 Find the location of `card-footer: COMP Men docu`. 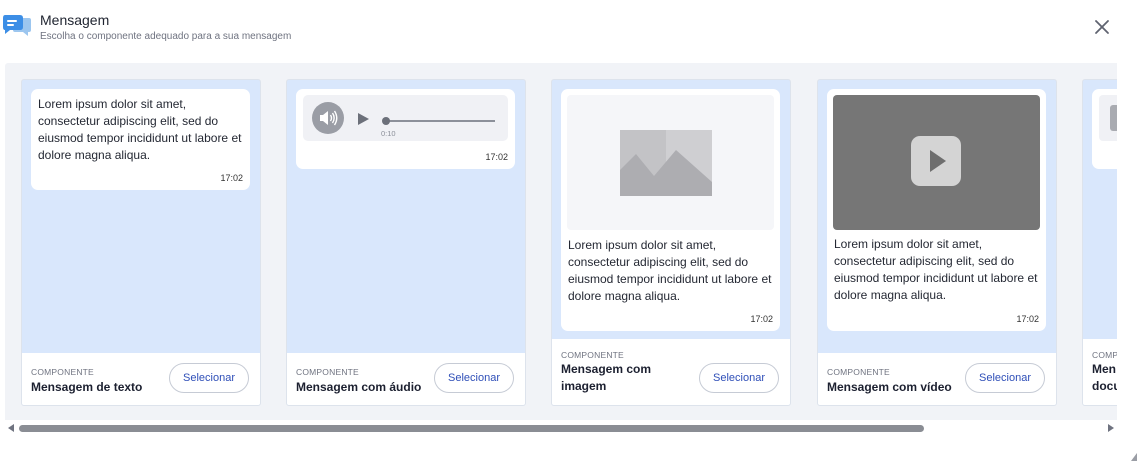

card-footer: COMP Men docu is located at coordinates (1100, 372).